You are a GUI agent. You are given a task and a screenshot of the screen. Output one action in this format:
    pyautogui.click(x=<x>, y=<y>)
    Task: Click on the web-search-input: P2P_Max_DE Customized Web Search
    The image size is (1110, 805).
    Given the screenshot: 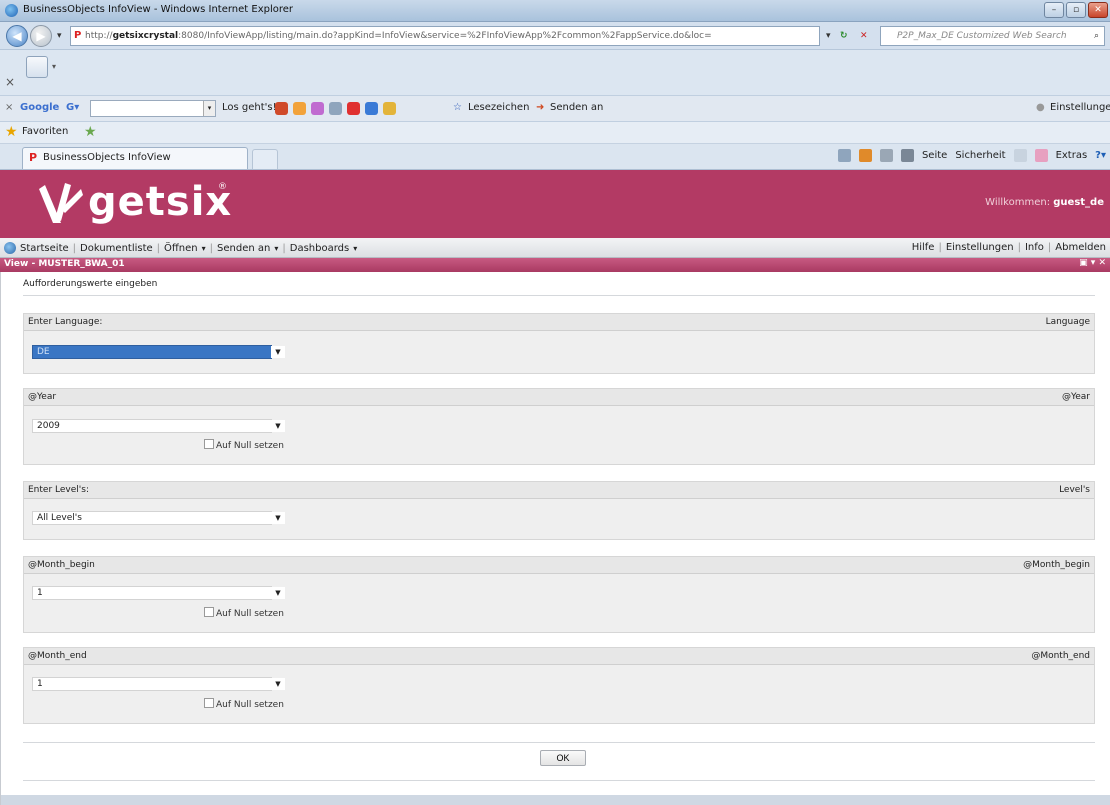 What is the action you would take?
    pyautogui.click(x=992, y=36)
    